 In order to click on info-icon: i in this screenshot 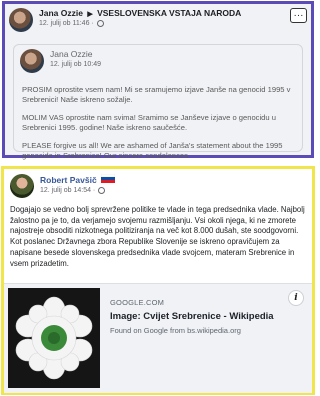, I will do `click(296, 298)`.